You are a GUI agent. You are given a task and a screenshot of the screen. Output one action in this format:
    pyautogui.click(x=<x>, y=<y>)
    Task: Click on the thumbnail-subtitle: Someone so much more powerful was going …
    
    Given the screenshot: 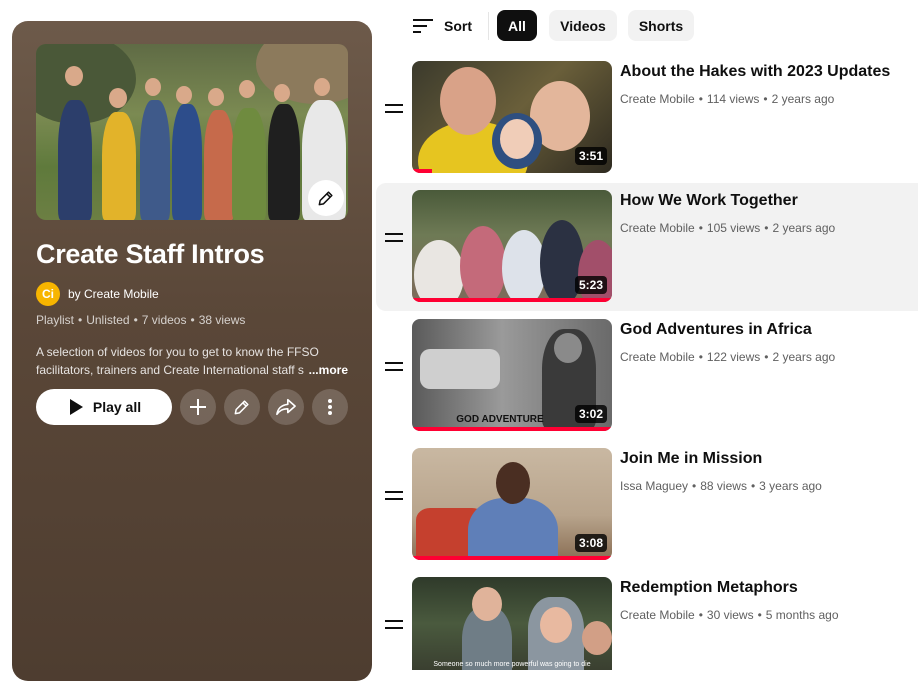 What is the action you would take?
    pyautogui.click(x=512, y=664)
    